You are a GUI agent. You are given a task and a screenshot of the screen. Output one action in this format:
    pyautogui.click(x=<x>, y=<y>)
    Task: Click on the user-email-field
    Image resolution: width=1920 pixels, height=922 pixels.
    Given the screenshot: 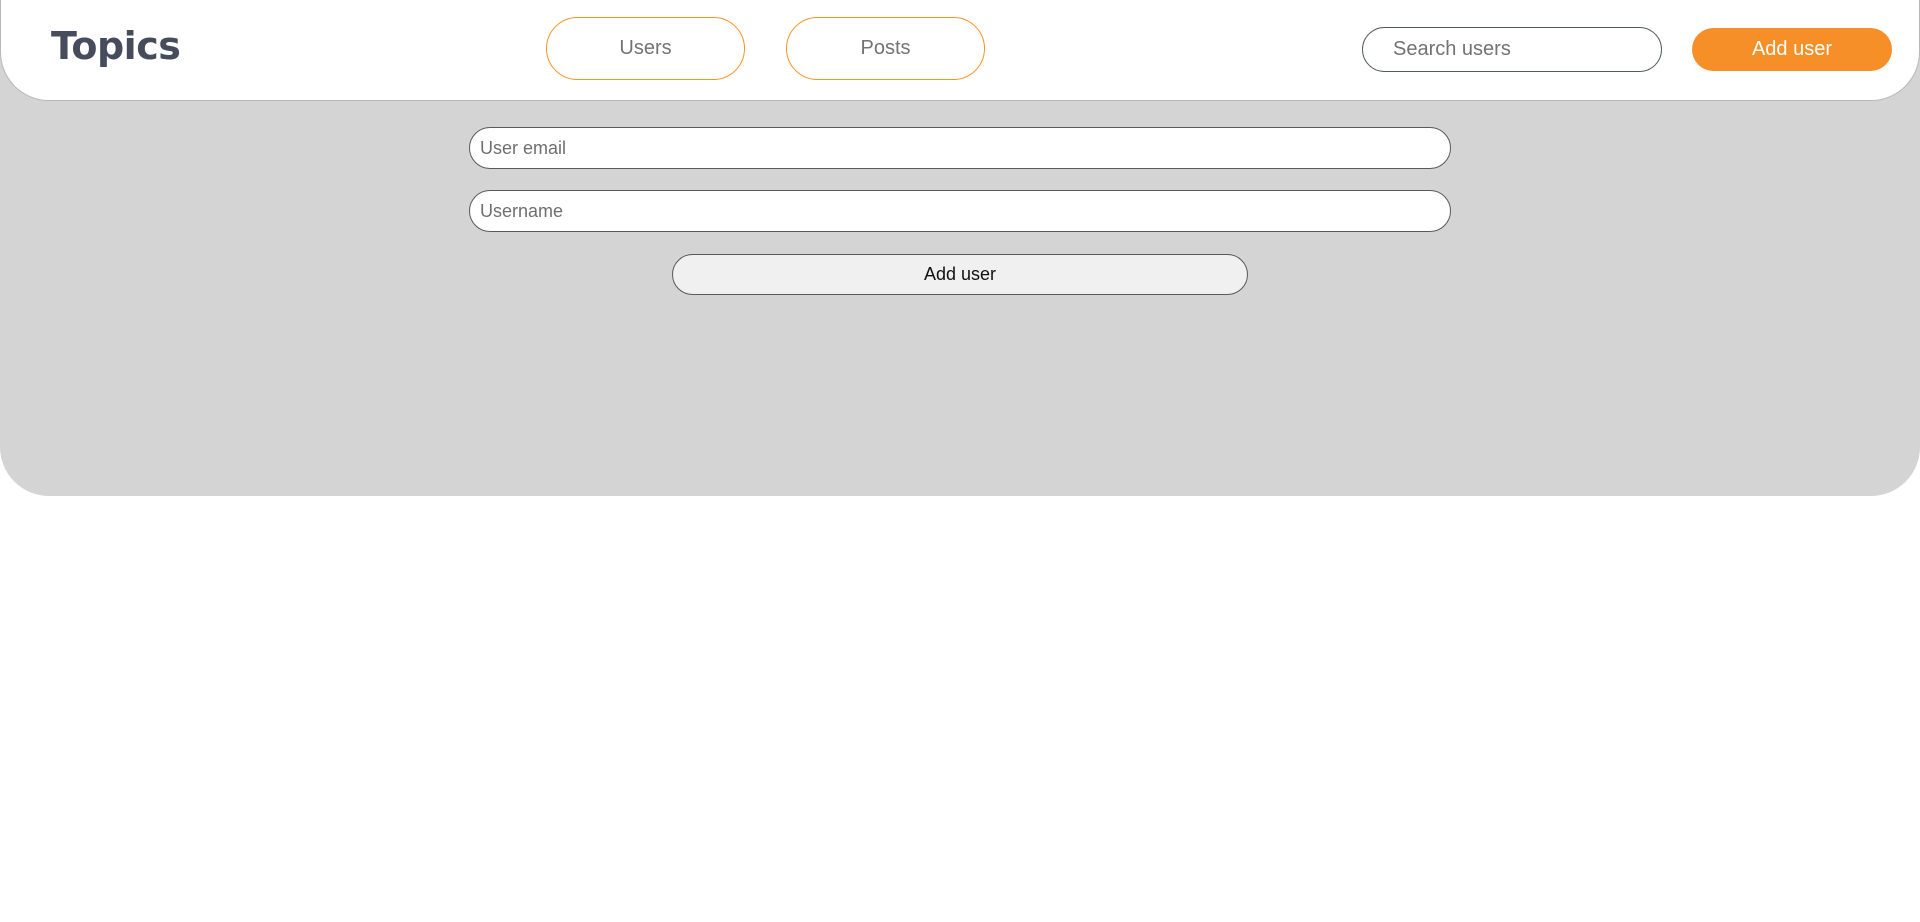 What is the action you would take?
    pyautogui.click(x=960, y=148)
    